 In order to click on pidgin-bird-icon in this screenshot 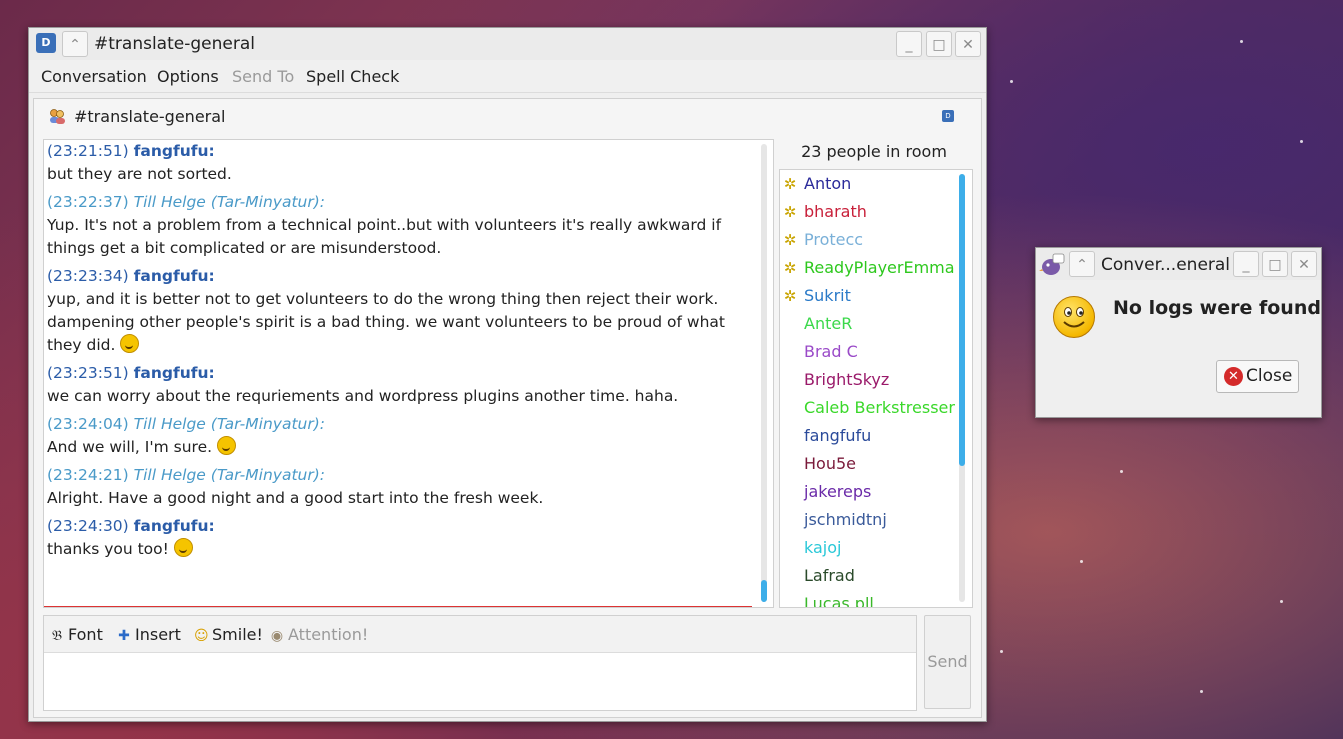, I will do `click(1052, 264)`.